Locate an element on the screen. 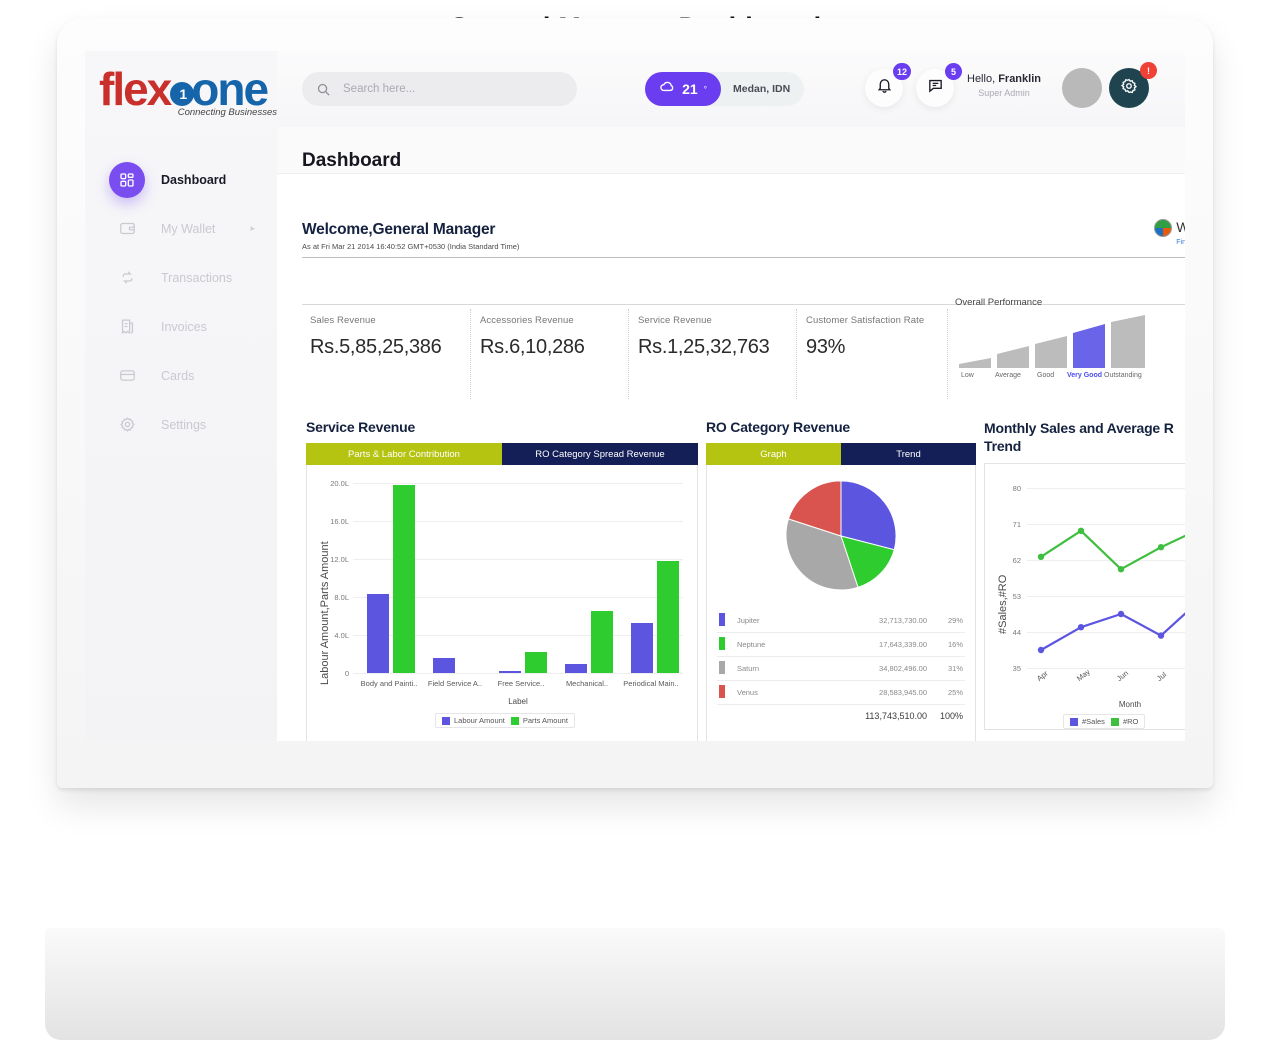  notifications-button: 12 is located at coordinates (888, 85).